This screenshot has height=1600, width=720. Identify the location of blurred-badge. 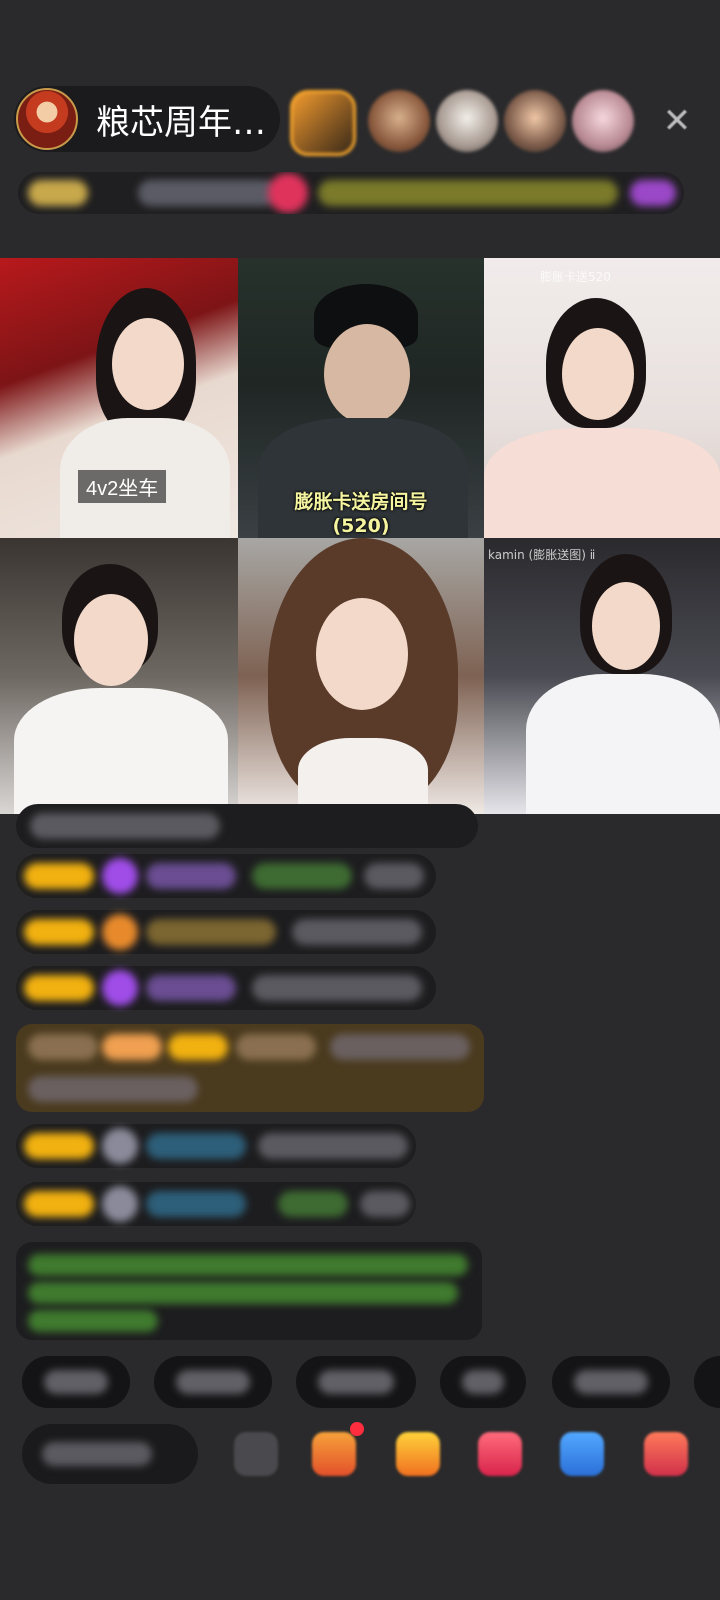
(132, 1047).